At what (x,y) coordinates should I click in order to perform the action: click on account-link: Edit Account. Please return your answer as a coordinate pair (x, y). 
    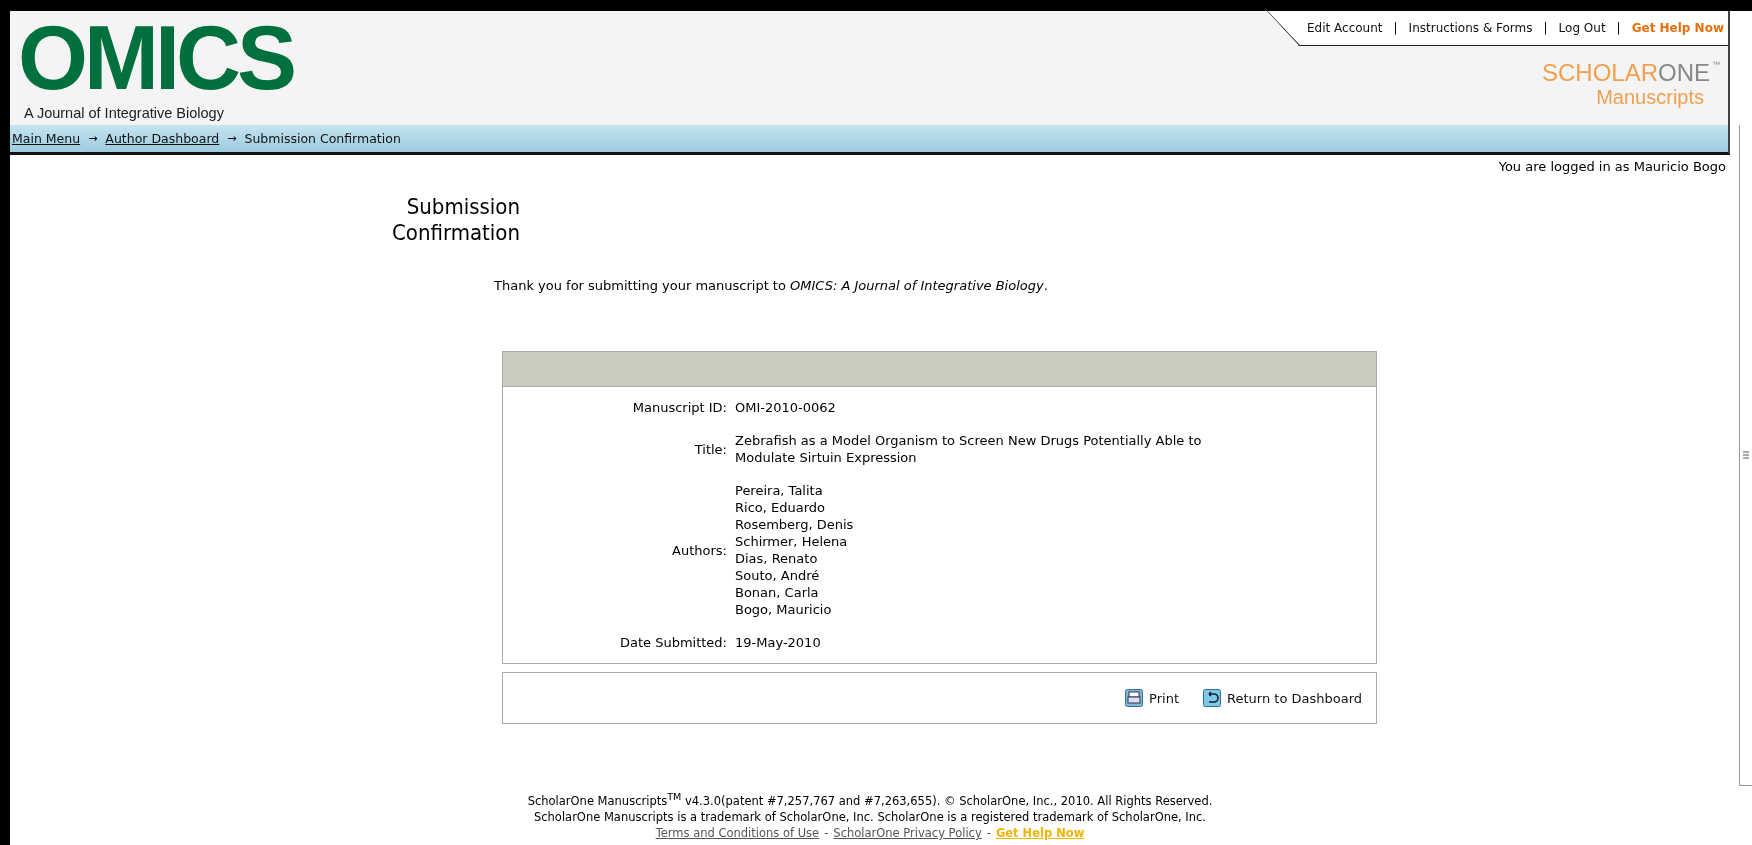
    Looking at the image, I should click on (1345, 28).